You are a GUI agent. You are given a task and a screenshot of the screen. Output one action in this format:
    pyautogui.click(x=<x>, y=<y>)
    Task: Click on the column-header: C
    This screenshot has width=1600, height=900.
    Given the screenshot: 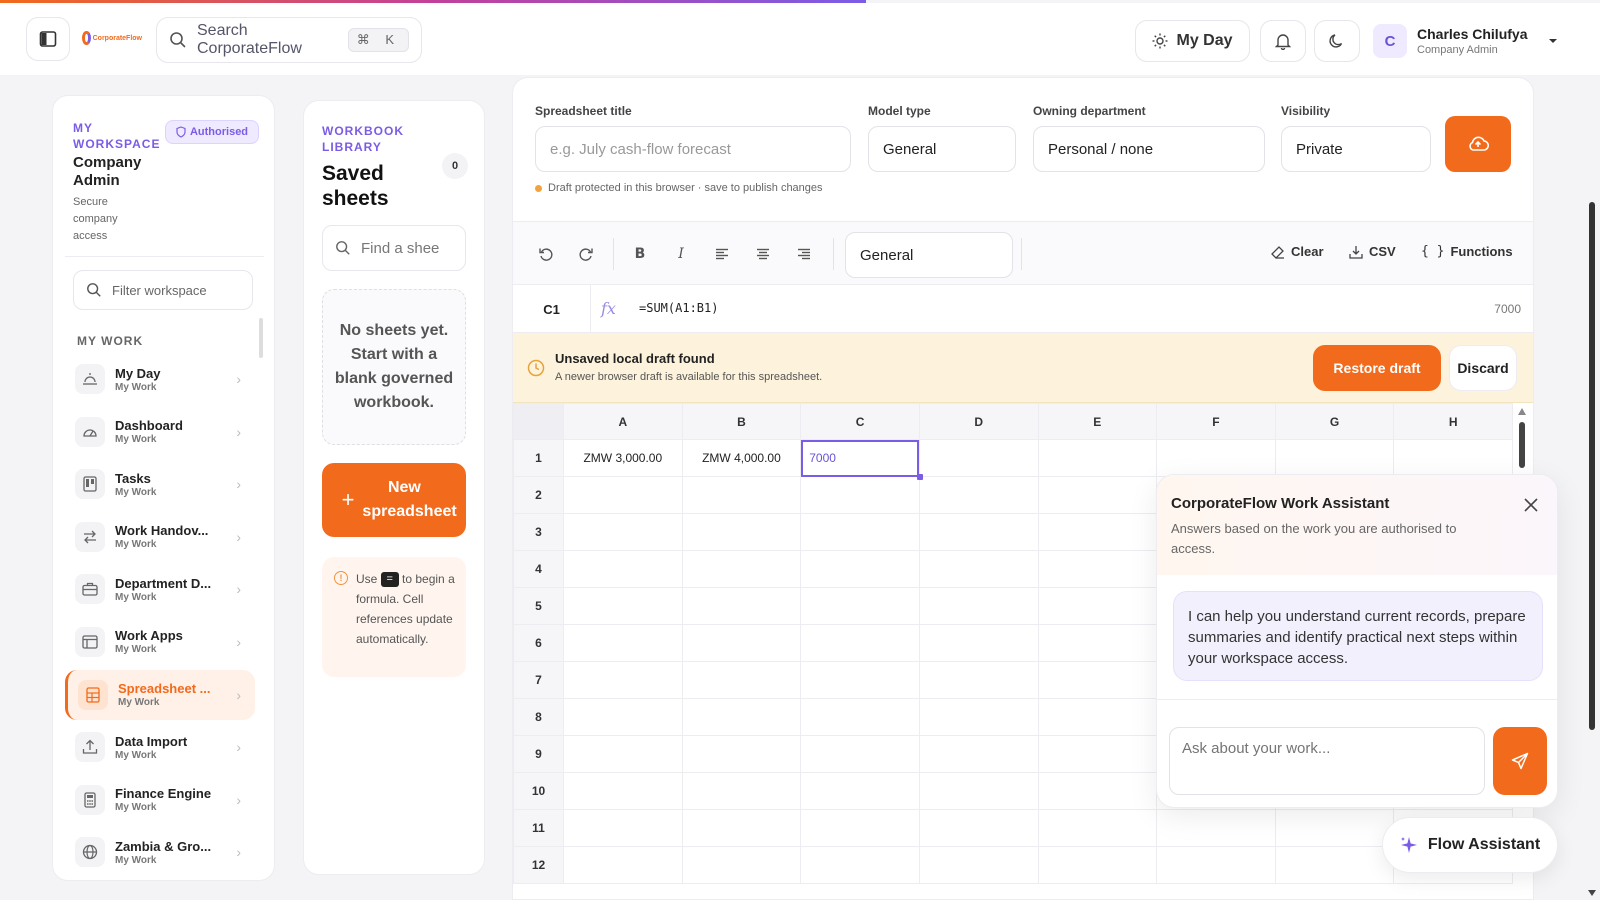 What is the action you would take?
    pyautogui.click(x=860, y=421)
    